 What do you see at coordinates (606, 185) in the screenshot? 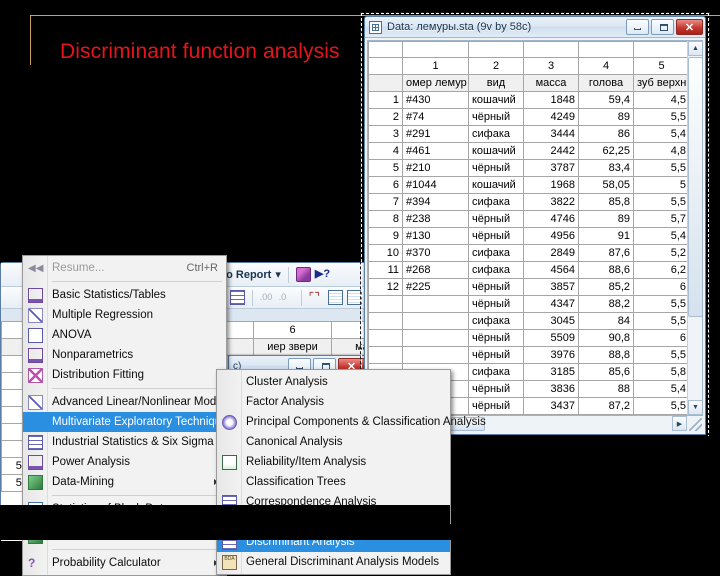
I see `cell-head: 58,05` at bounding box center [606, 185].